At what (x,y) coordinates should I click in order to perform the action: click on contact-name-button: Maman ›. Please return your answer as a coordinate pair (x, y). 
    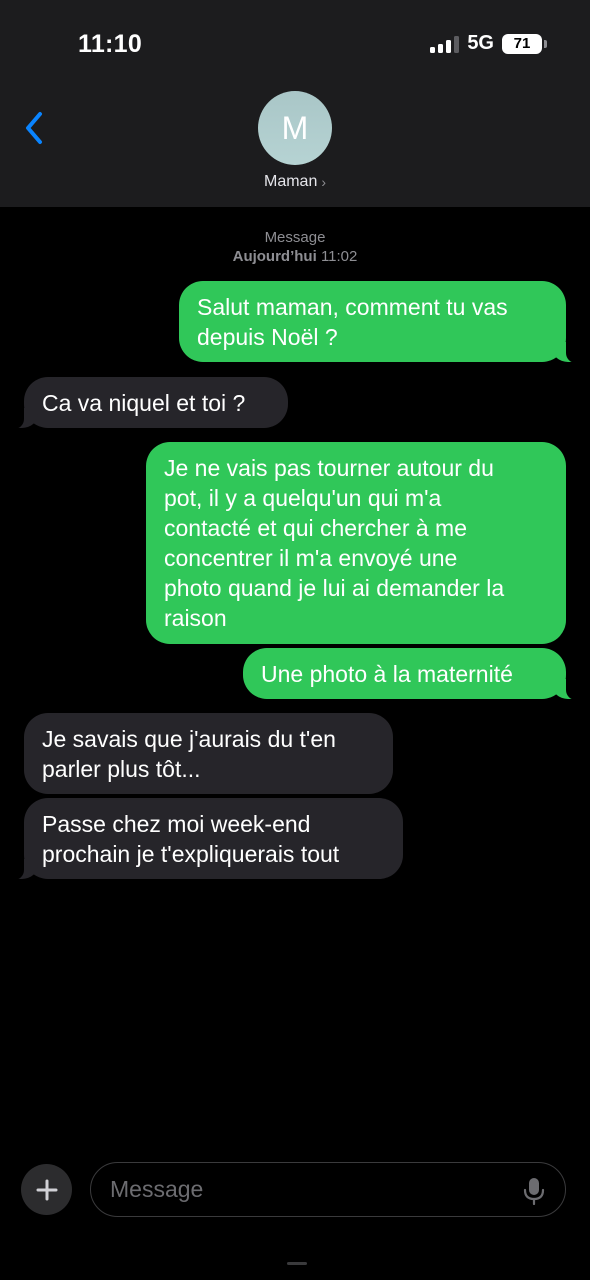
    Looking at the image, I should click on (295, 182).